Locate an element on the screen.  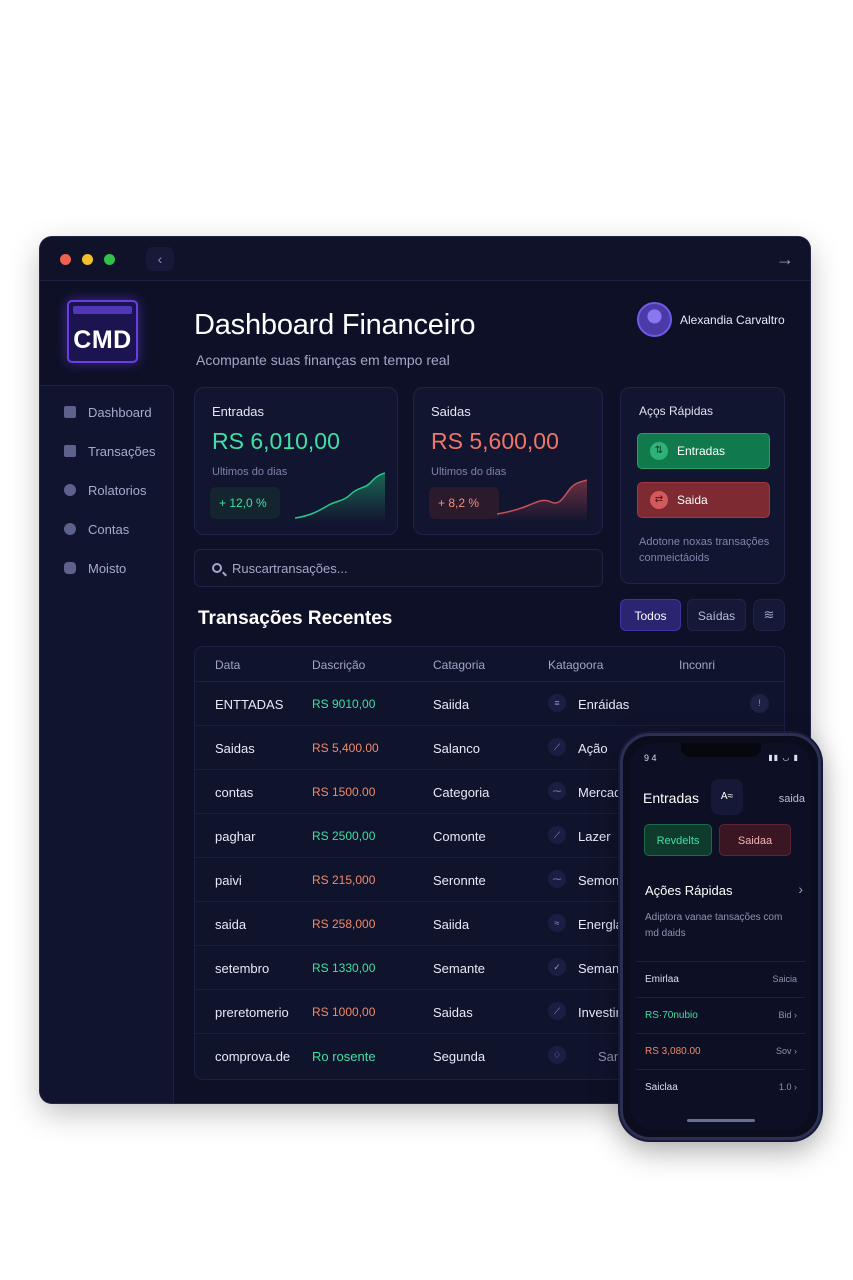
row-amount: Ro rosente is located at coordinates (344, 1056).